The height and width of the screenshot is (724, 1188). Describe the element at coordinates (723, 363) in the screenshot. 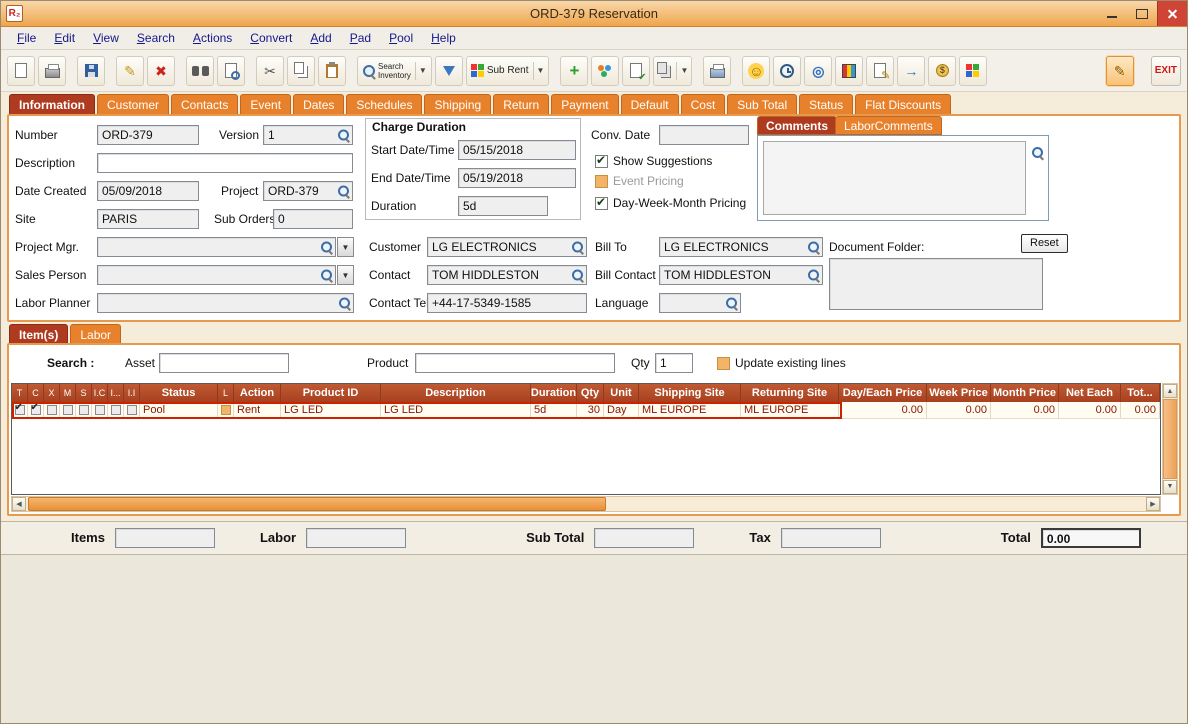

I see `update-existing-checkbox` at that location.